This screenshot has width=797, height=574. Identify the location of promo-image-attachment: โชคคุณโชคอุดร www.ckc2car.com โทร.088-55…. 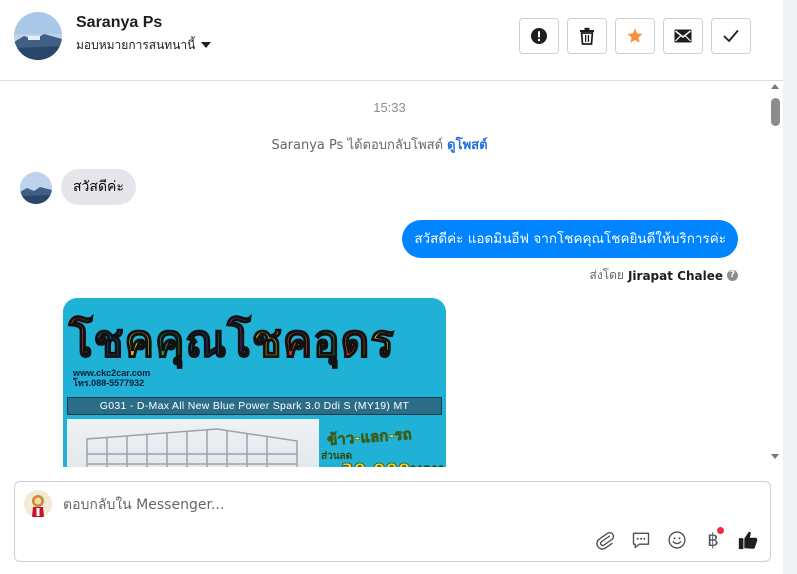
(254, 382).